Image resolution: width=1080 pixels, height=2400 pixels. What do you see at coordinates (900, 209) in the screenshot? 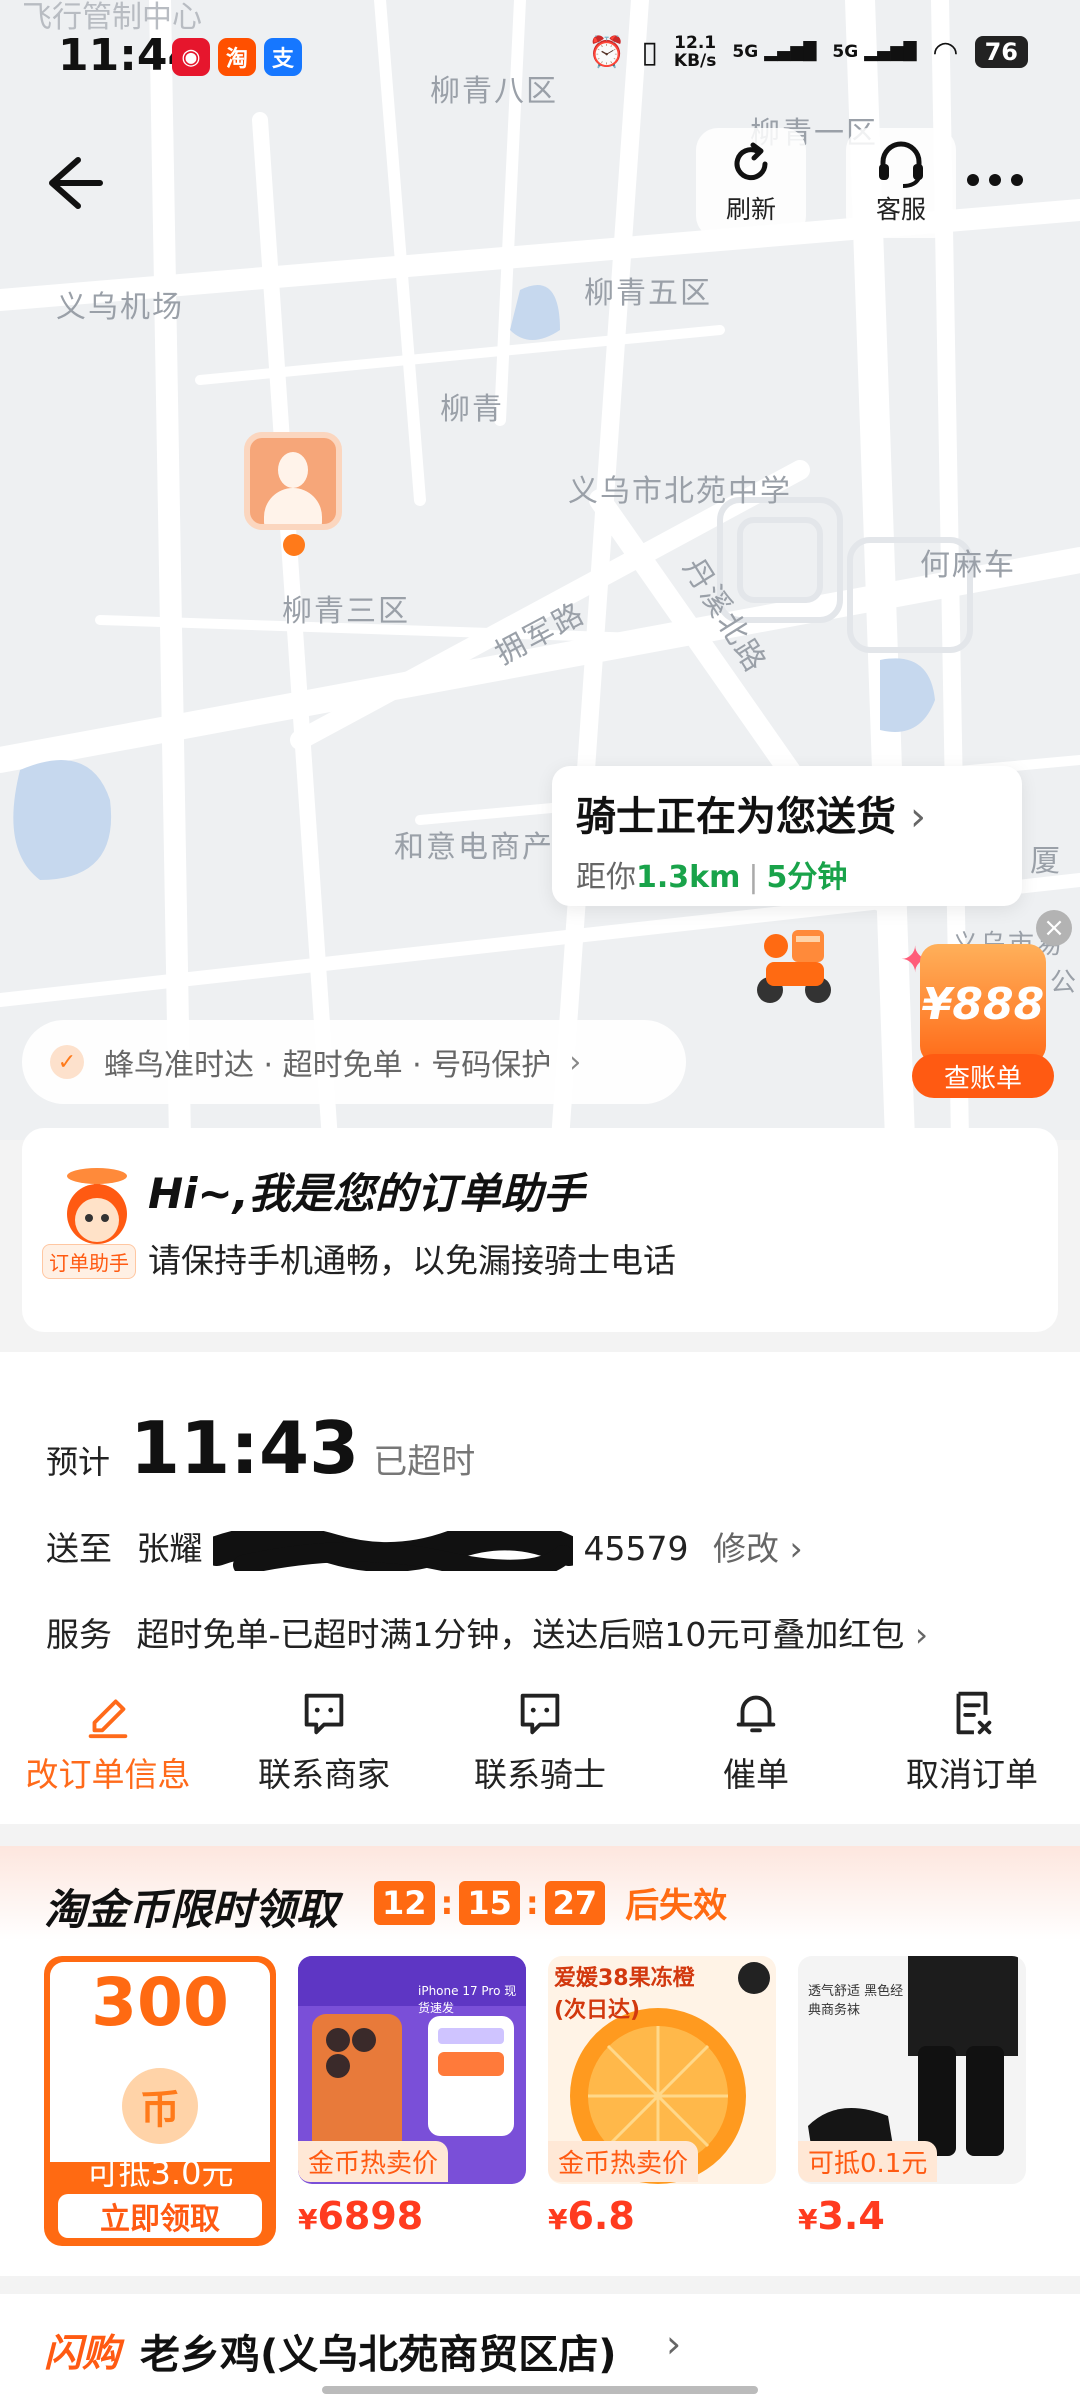
I see `customer-service-label: 客服` at bounding box center [900, 209].